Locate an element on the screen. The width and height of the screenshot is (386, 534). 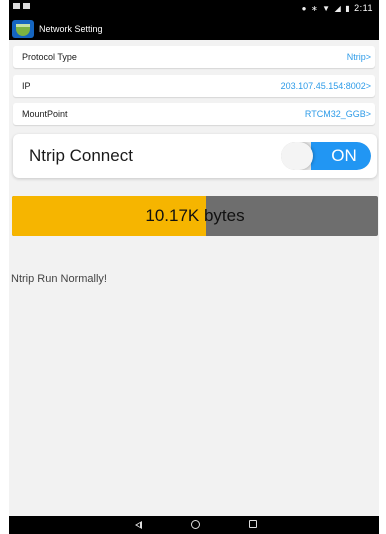
ip-row: IP 203.107.45.154:8002> is located at coordinates (194, 86).